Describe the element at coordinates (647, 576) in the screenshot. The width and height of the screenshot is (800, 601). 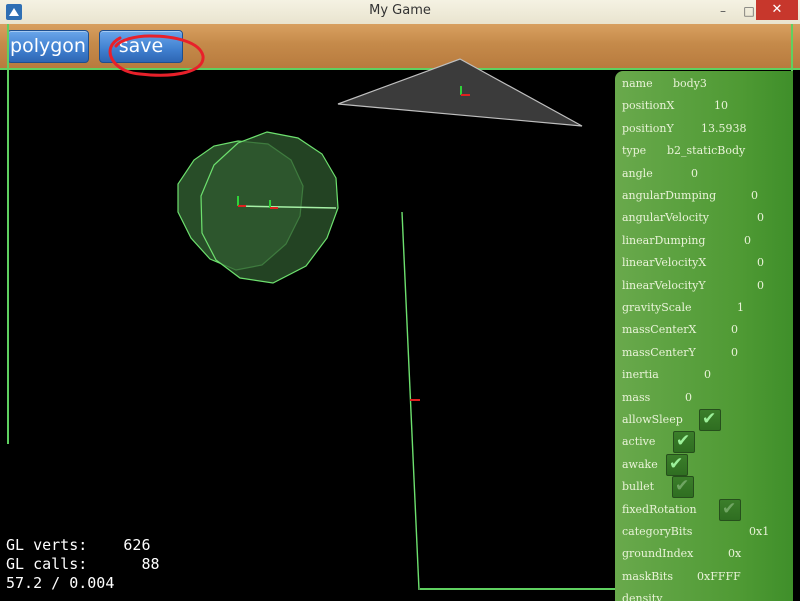
I see `property-label: maskBits` at that location.